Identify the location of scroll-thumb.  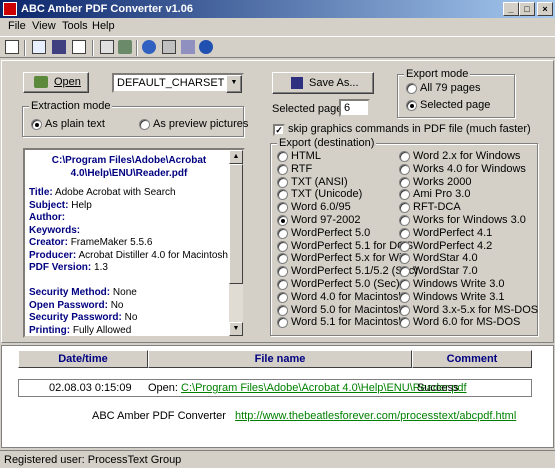
(236, 224).